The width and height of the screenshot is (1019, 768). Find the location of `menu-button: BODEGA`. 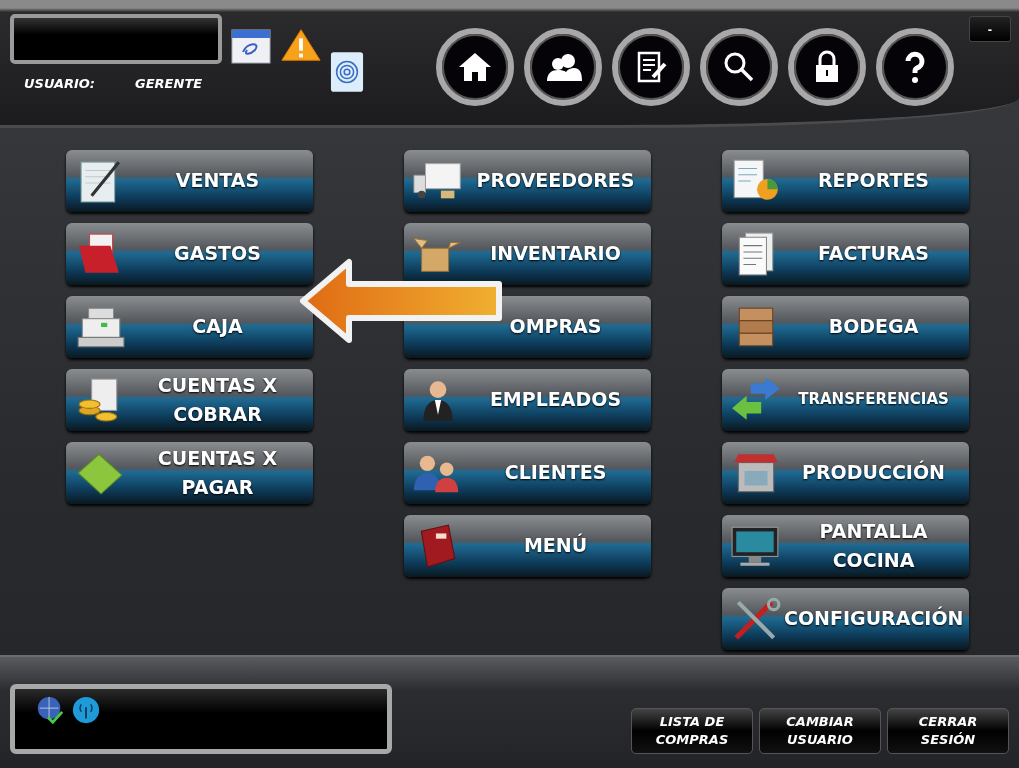

menu-button: BODEGA is located at coordinates (845, 327).